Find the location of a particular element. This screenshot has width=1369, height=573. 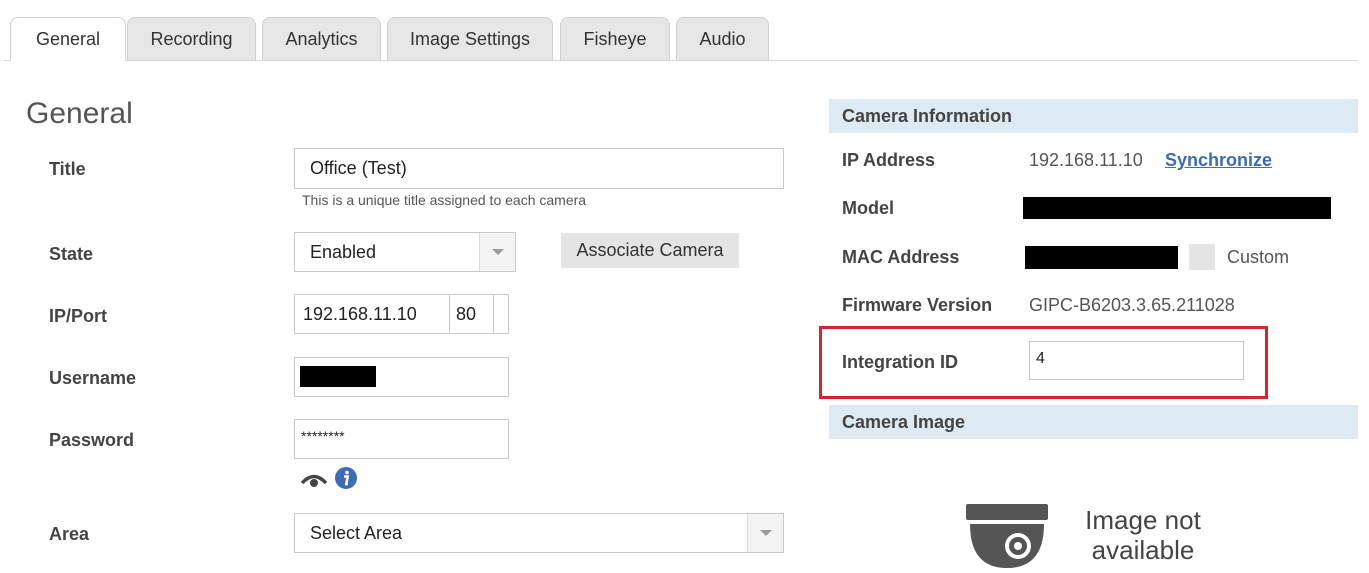

port-input: 80 is located at coordinates (471, 314).